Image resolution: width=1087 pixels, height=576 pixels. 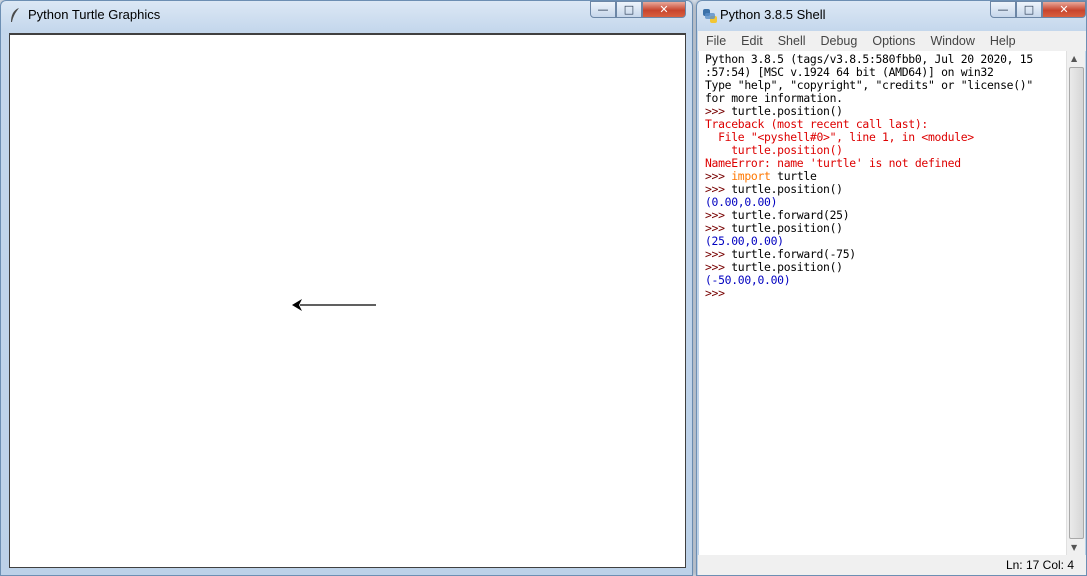 What do you see at coordinates (891, 15) in the screenshot?
I see `shell-title-bar: Python 3.8.5 Shell — □ ✕` at bounding box center [891, 15].